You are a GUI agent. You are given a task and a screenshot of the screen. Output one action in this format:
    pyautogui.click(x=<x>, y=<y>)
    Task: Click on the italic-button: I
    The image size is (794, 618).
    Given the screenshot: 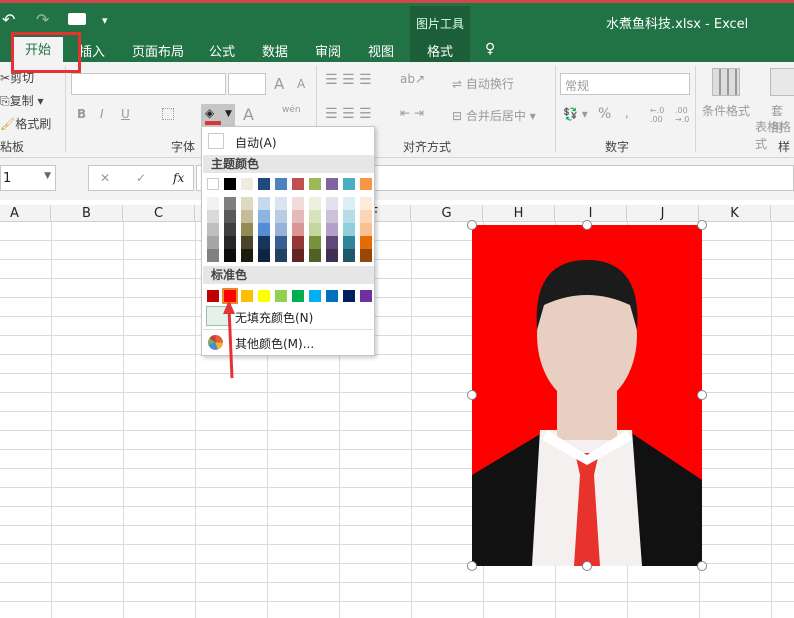 What is the action you would take?
    pyautogui.click(x=102, y=114)
    